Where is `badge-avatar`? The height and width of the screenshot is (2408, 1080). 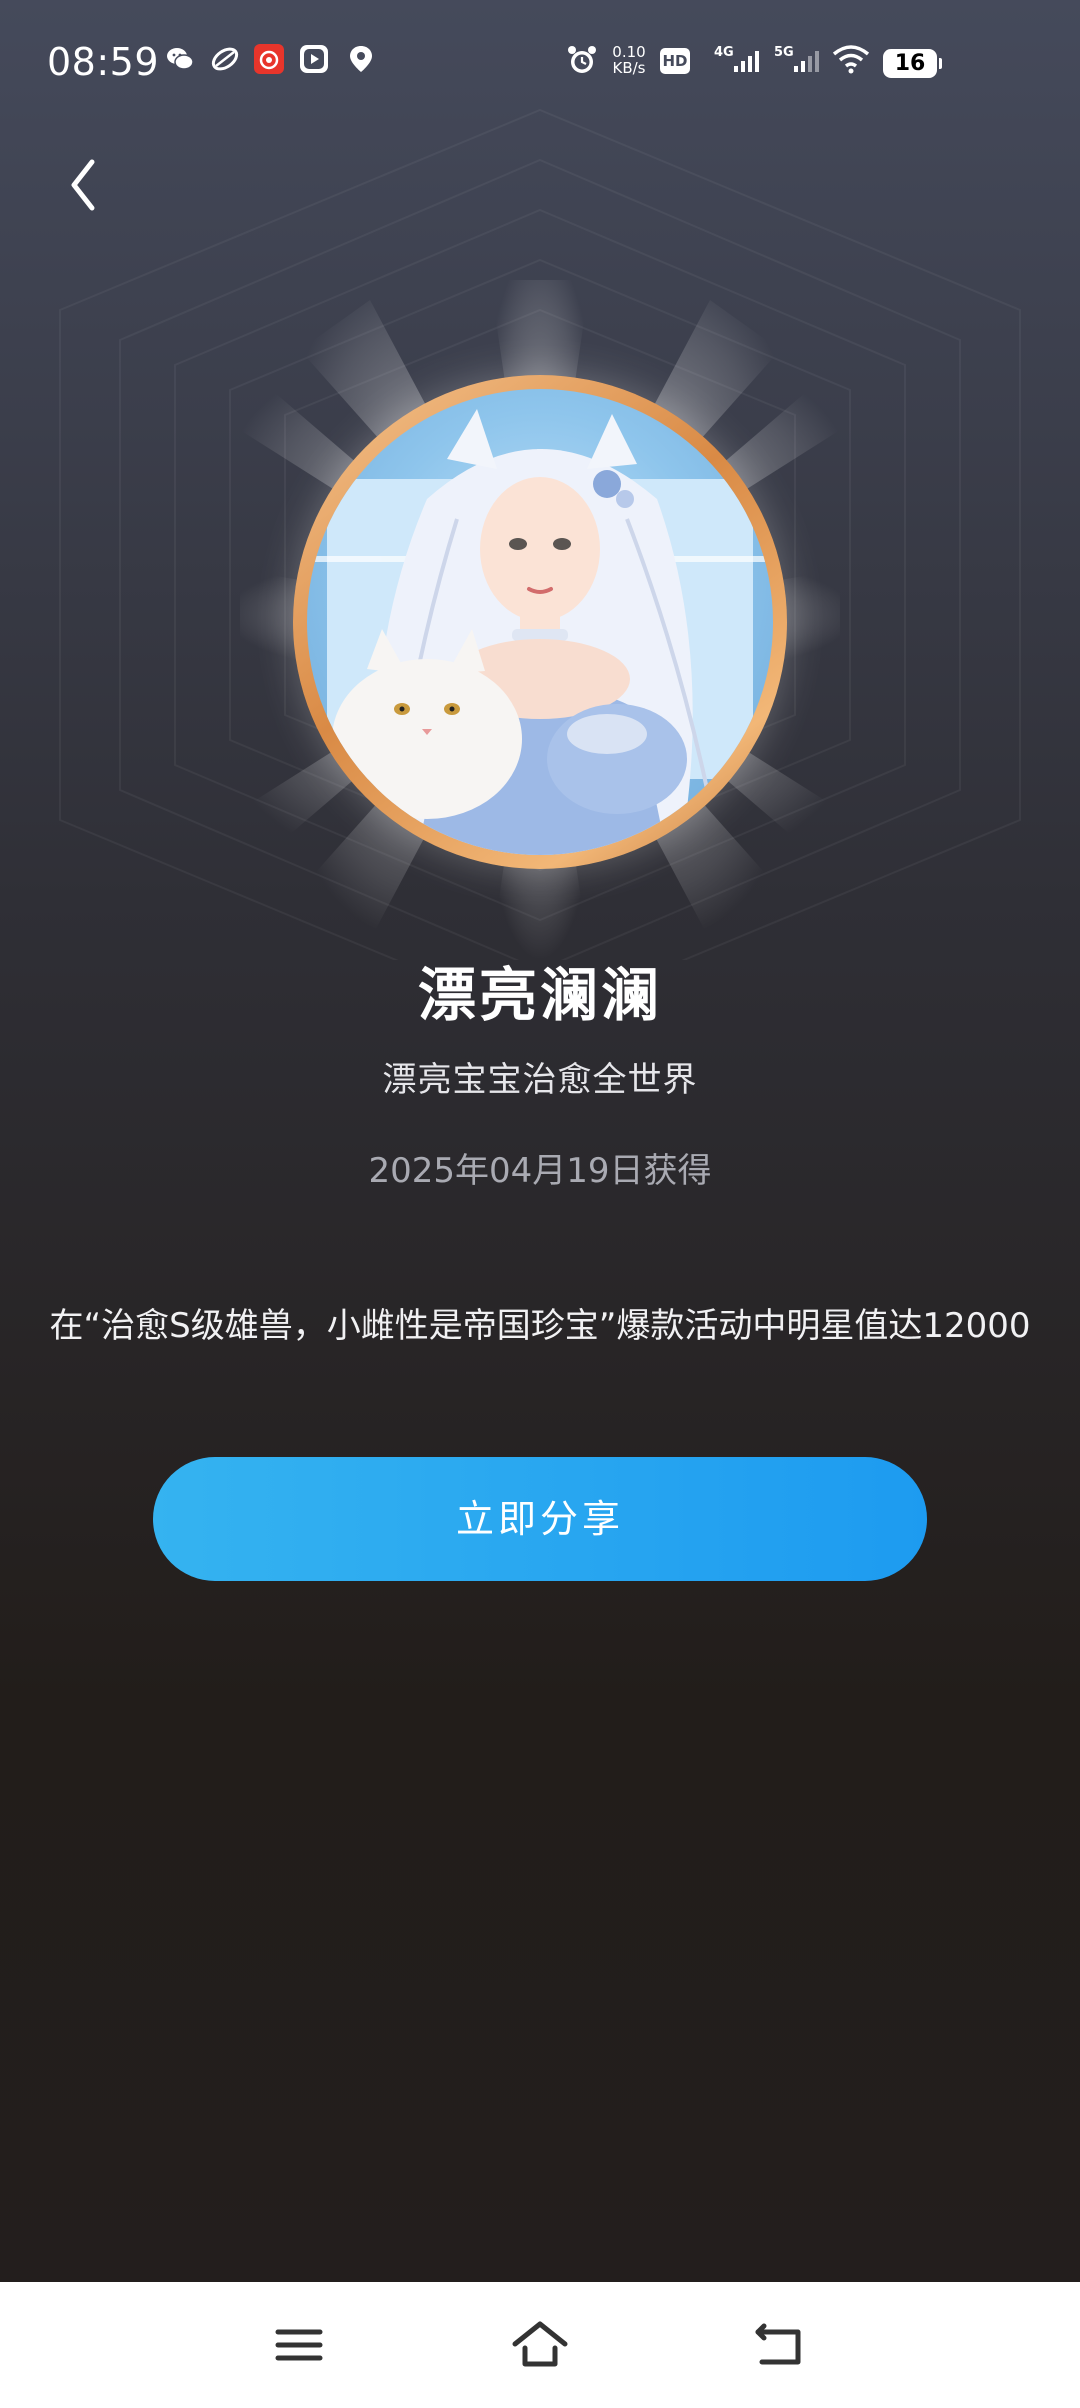
badge-avatar is located at coordinates (540, 622).